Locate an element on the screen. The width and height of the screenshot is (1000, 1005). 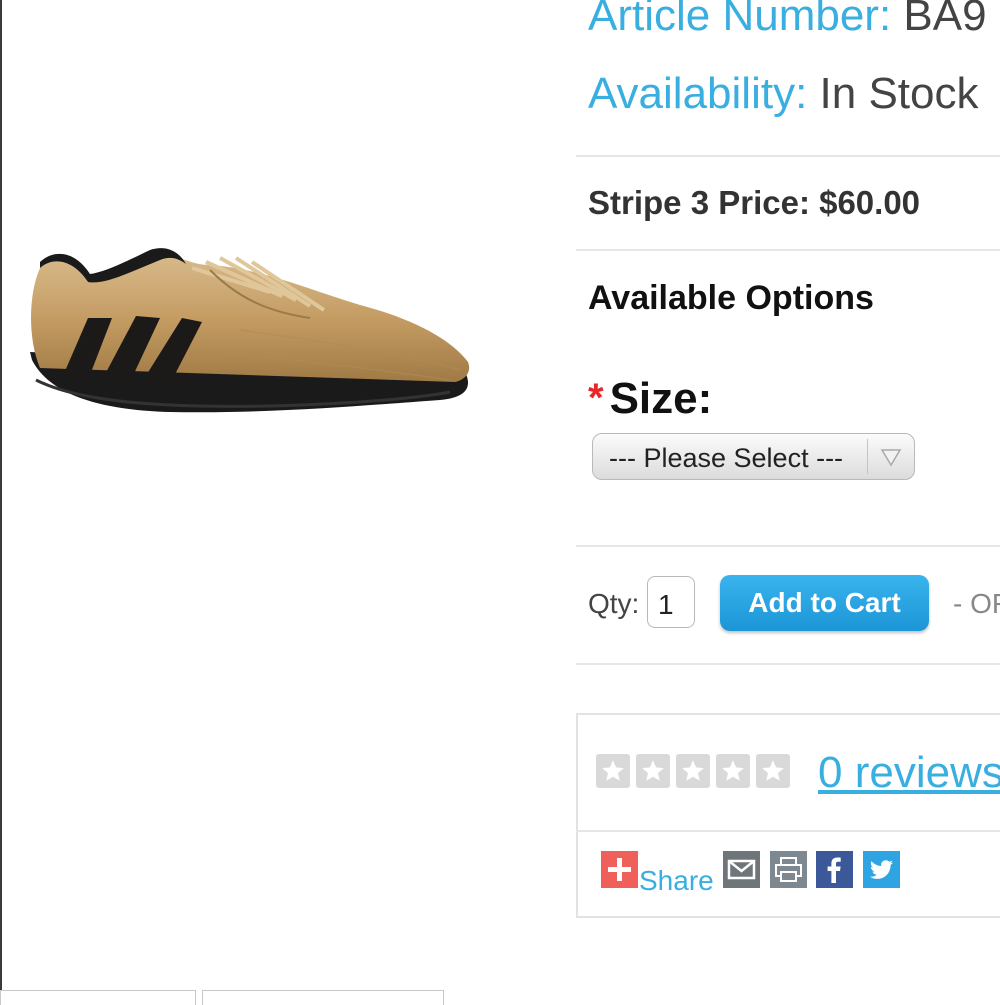
select-separator is located at coordinates (867, 456).